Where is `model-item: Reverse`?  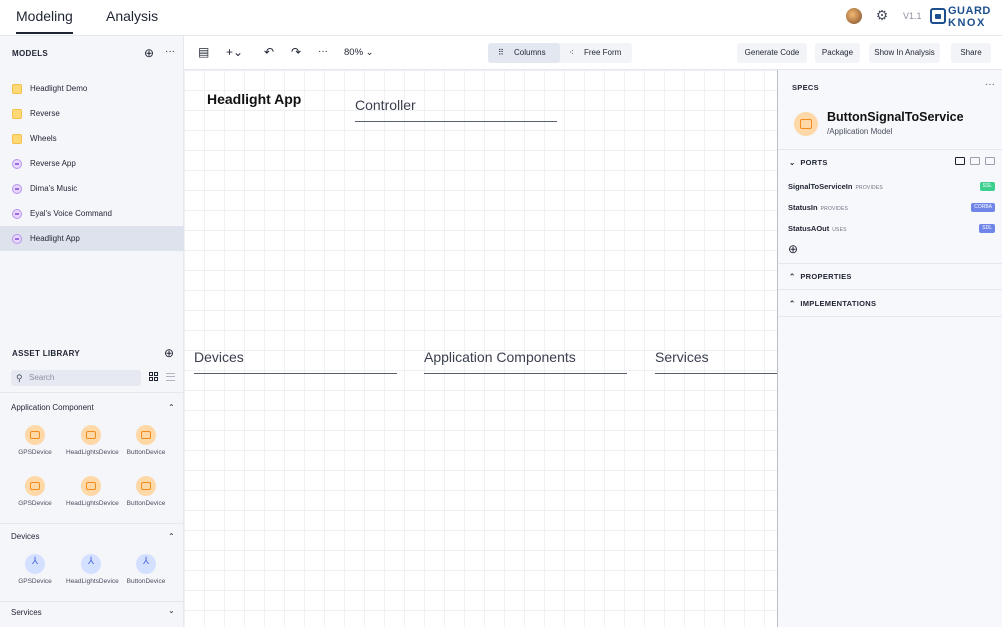 model-item: Reverse is located at coordinates (92, 113).